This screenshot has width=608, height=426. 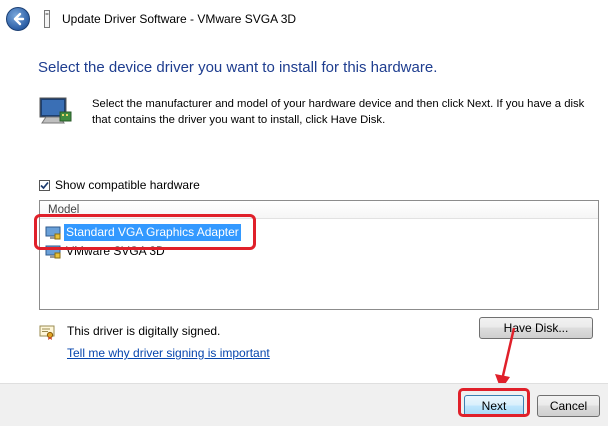 What do you see at coordinates (127, 185) in the screenshot?
I see `show-compatible-label: Show compatible hardware` at bounding box center [127, 185].